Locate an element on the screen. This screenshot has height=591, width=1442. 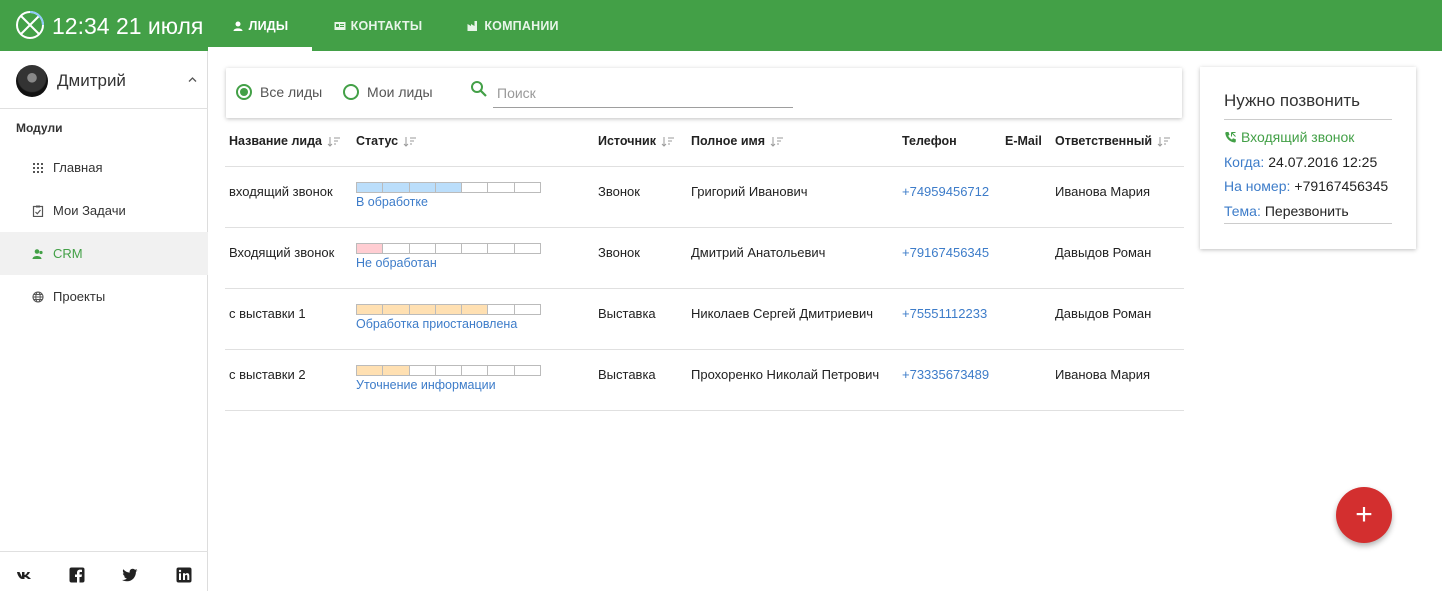
user-name: Дмитрий is located at coordinates (91, 80).